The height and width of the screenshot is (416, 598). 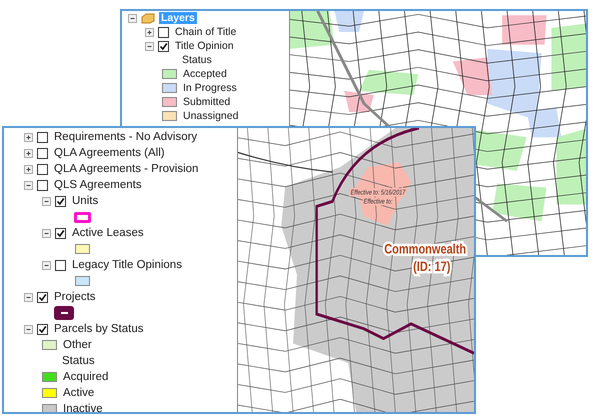 I want to click on legend-class-label: In Progress, so click(x=210, y=88).